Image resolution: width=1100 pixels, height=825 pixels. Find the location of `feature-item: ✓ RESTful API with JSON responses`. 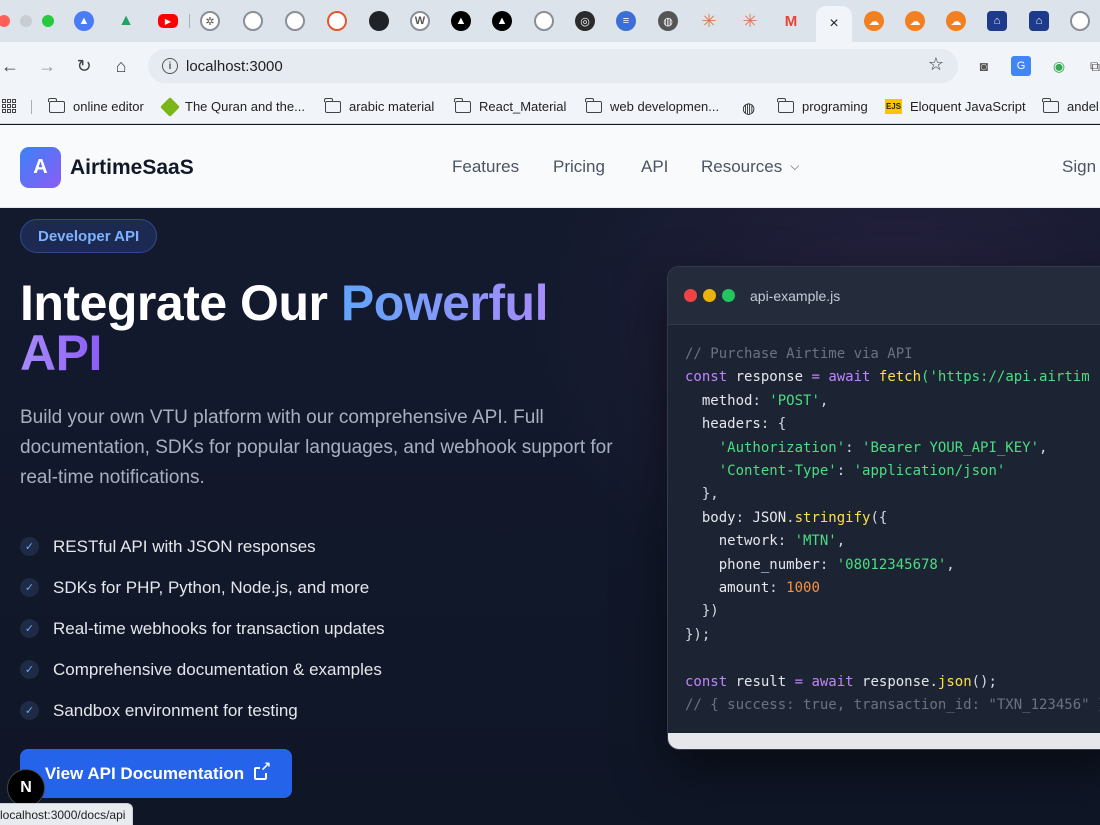

feature-item: ✓ RESTful API with JSON responses is located at coordinates (320, 546).